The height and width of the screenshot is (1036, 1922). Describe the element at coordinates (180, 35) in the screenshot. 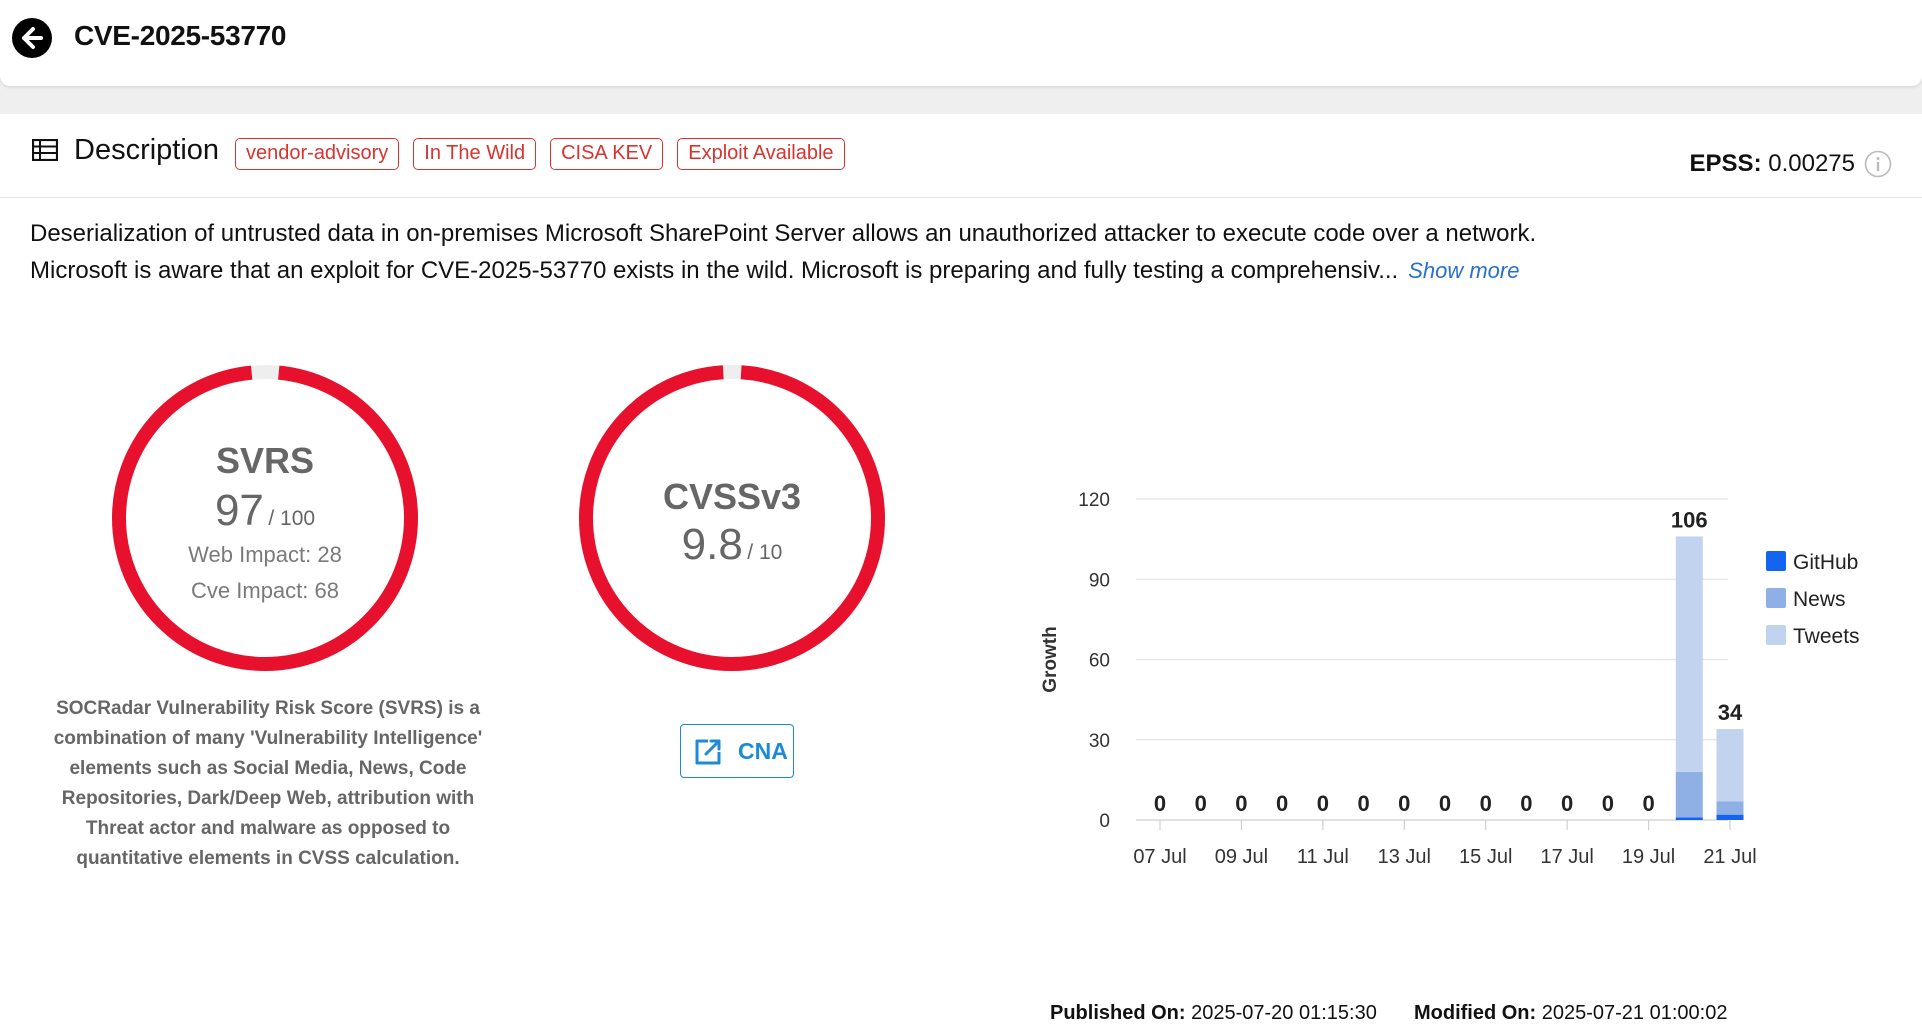

I see `page-title: CVE-2025-53770` at that location.